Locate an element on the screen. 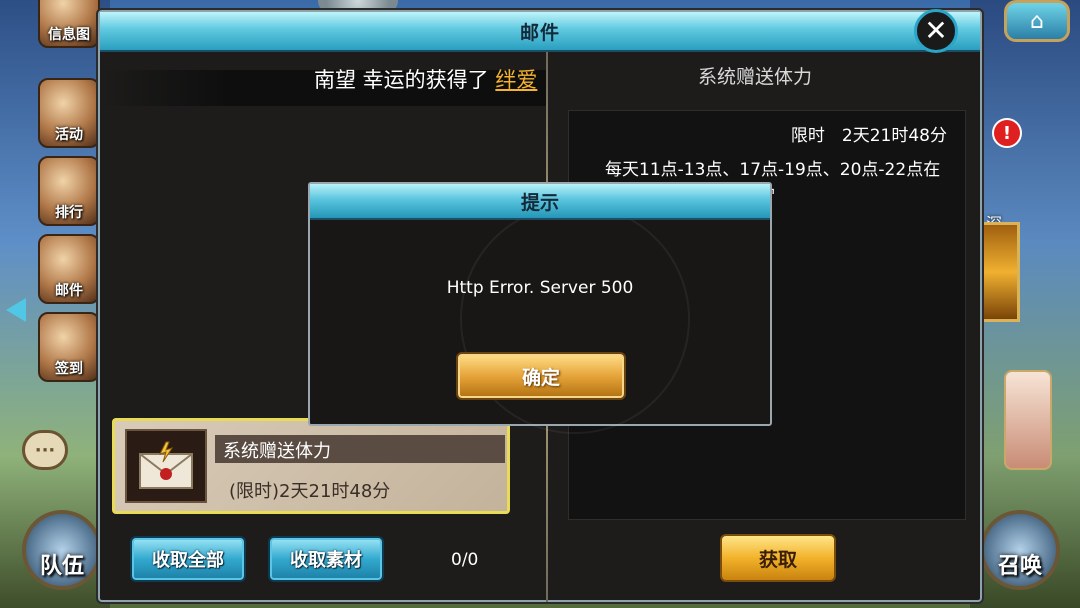 Image resolution: width=1080 pixels, height=608 pixels. dialog-title: 提示 is located at coordinates (539, 202).